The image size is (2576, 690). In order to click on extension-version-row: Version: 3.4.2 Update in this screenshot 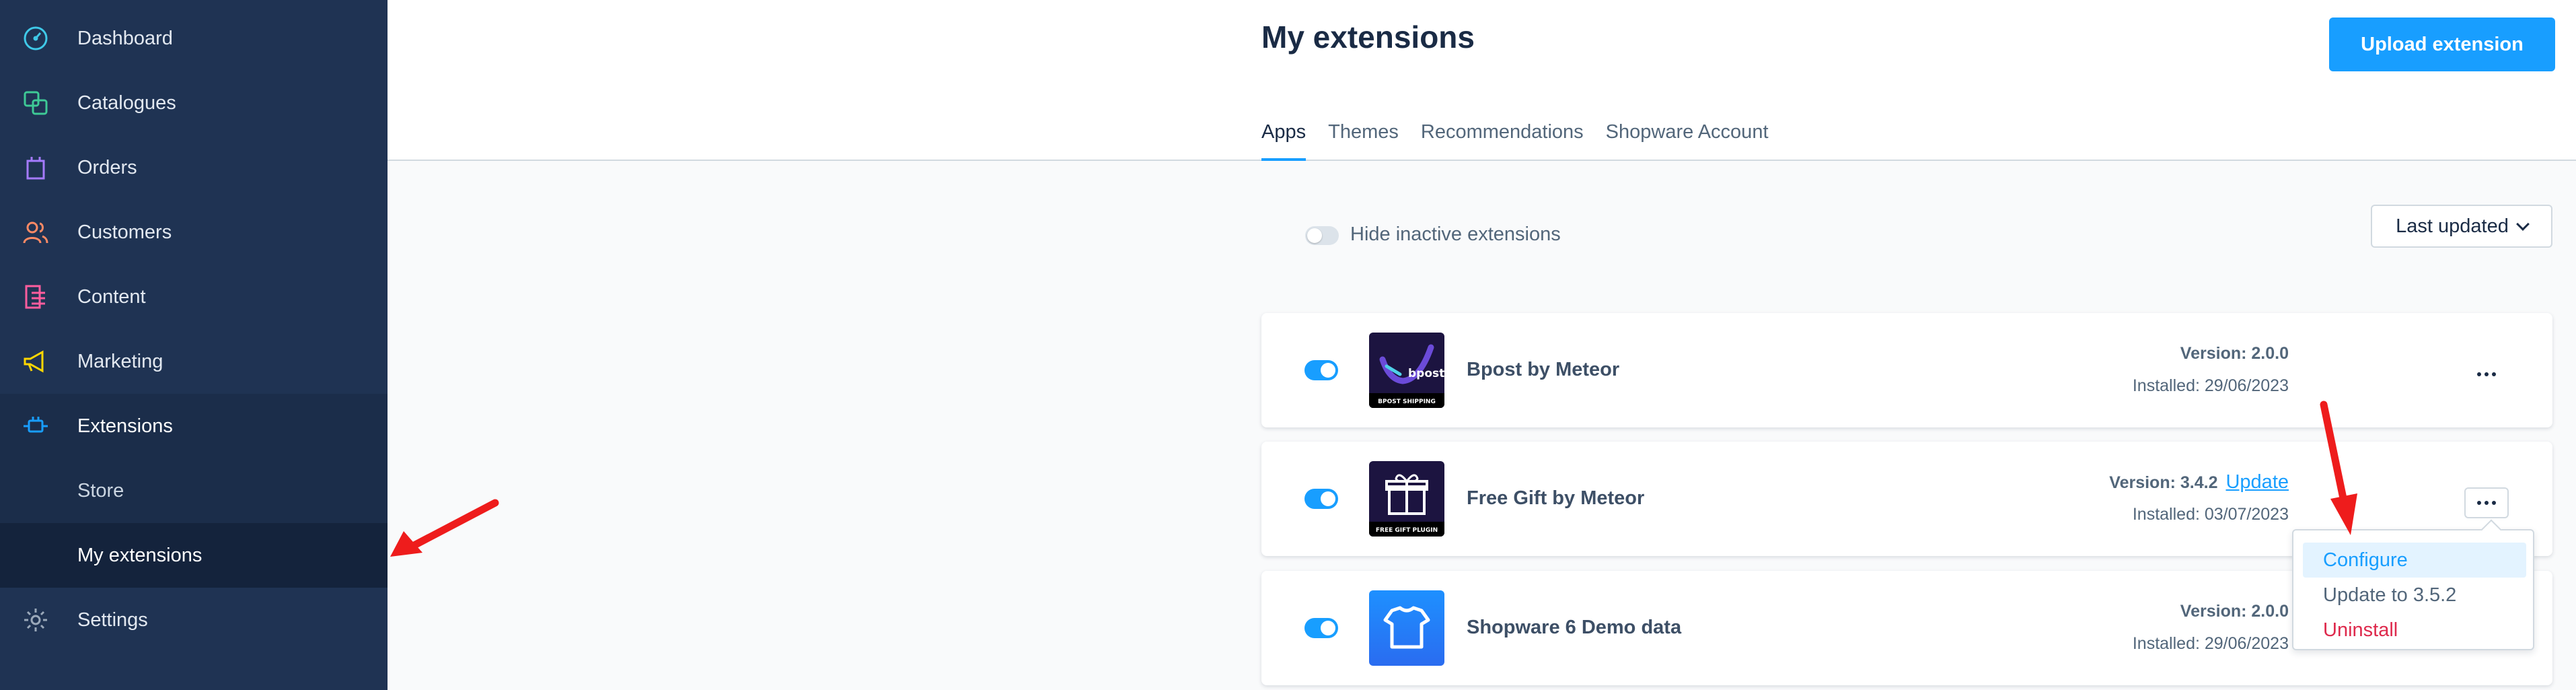, I will do `click(2199, 482)`.